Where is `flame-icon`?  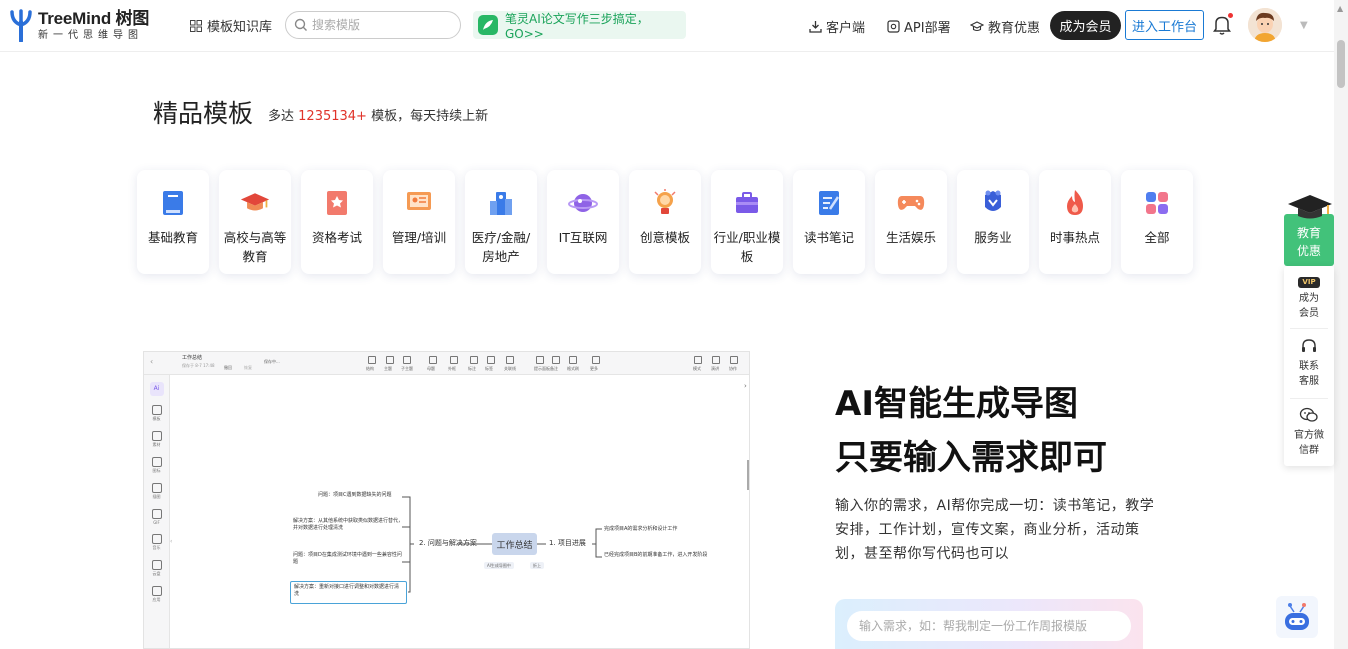
flame-icon is located at coordinates (1075, 203).